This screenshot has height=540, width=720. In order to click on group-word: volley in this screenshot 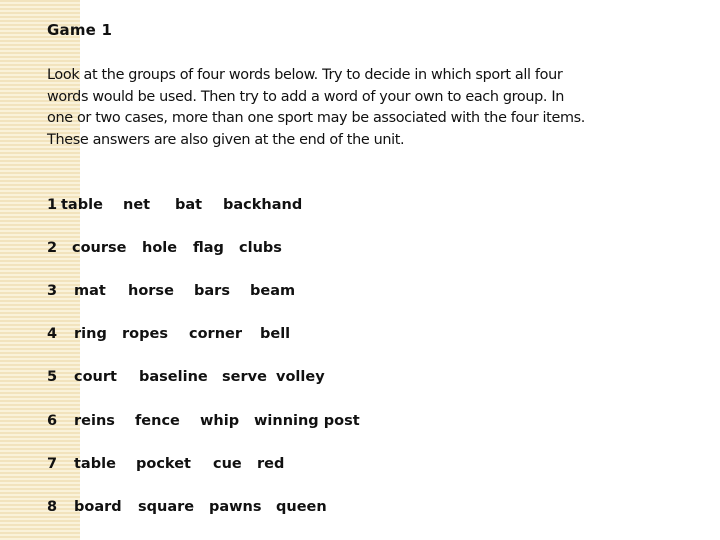, I will do `click(300, 377)`.